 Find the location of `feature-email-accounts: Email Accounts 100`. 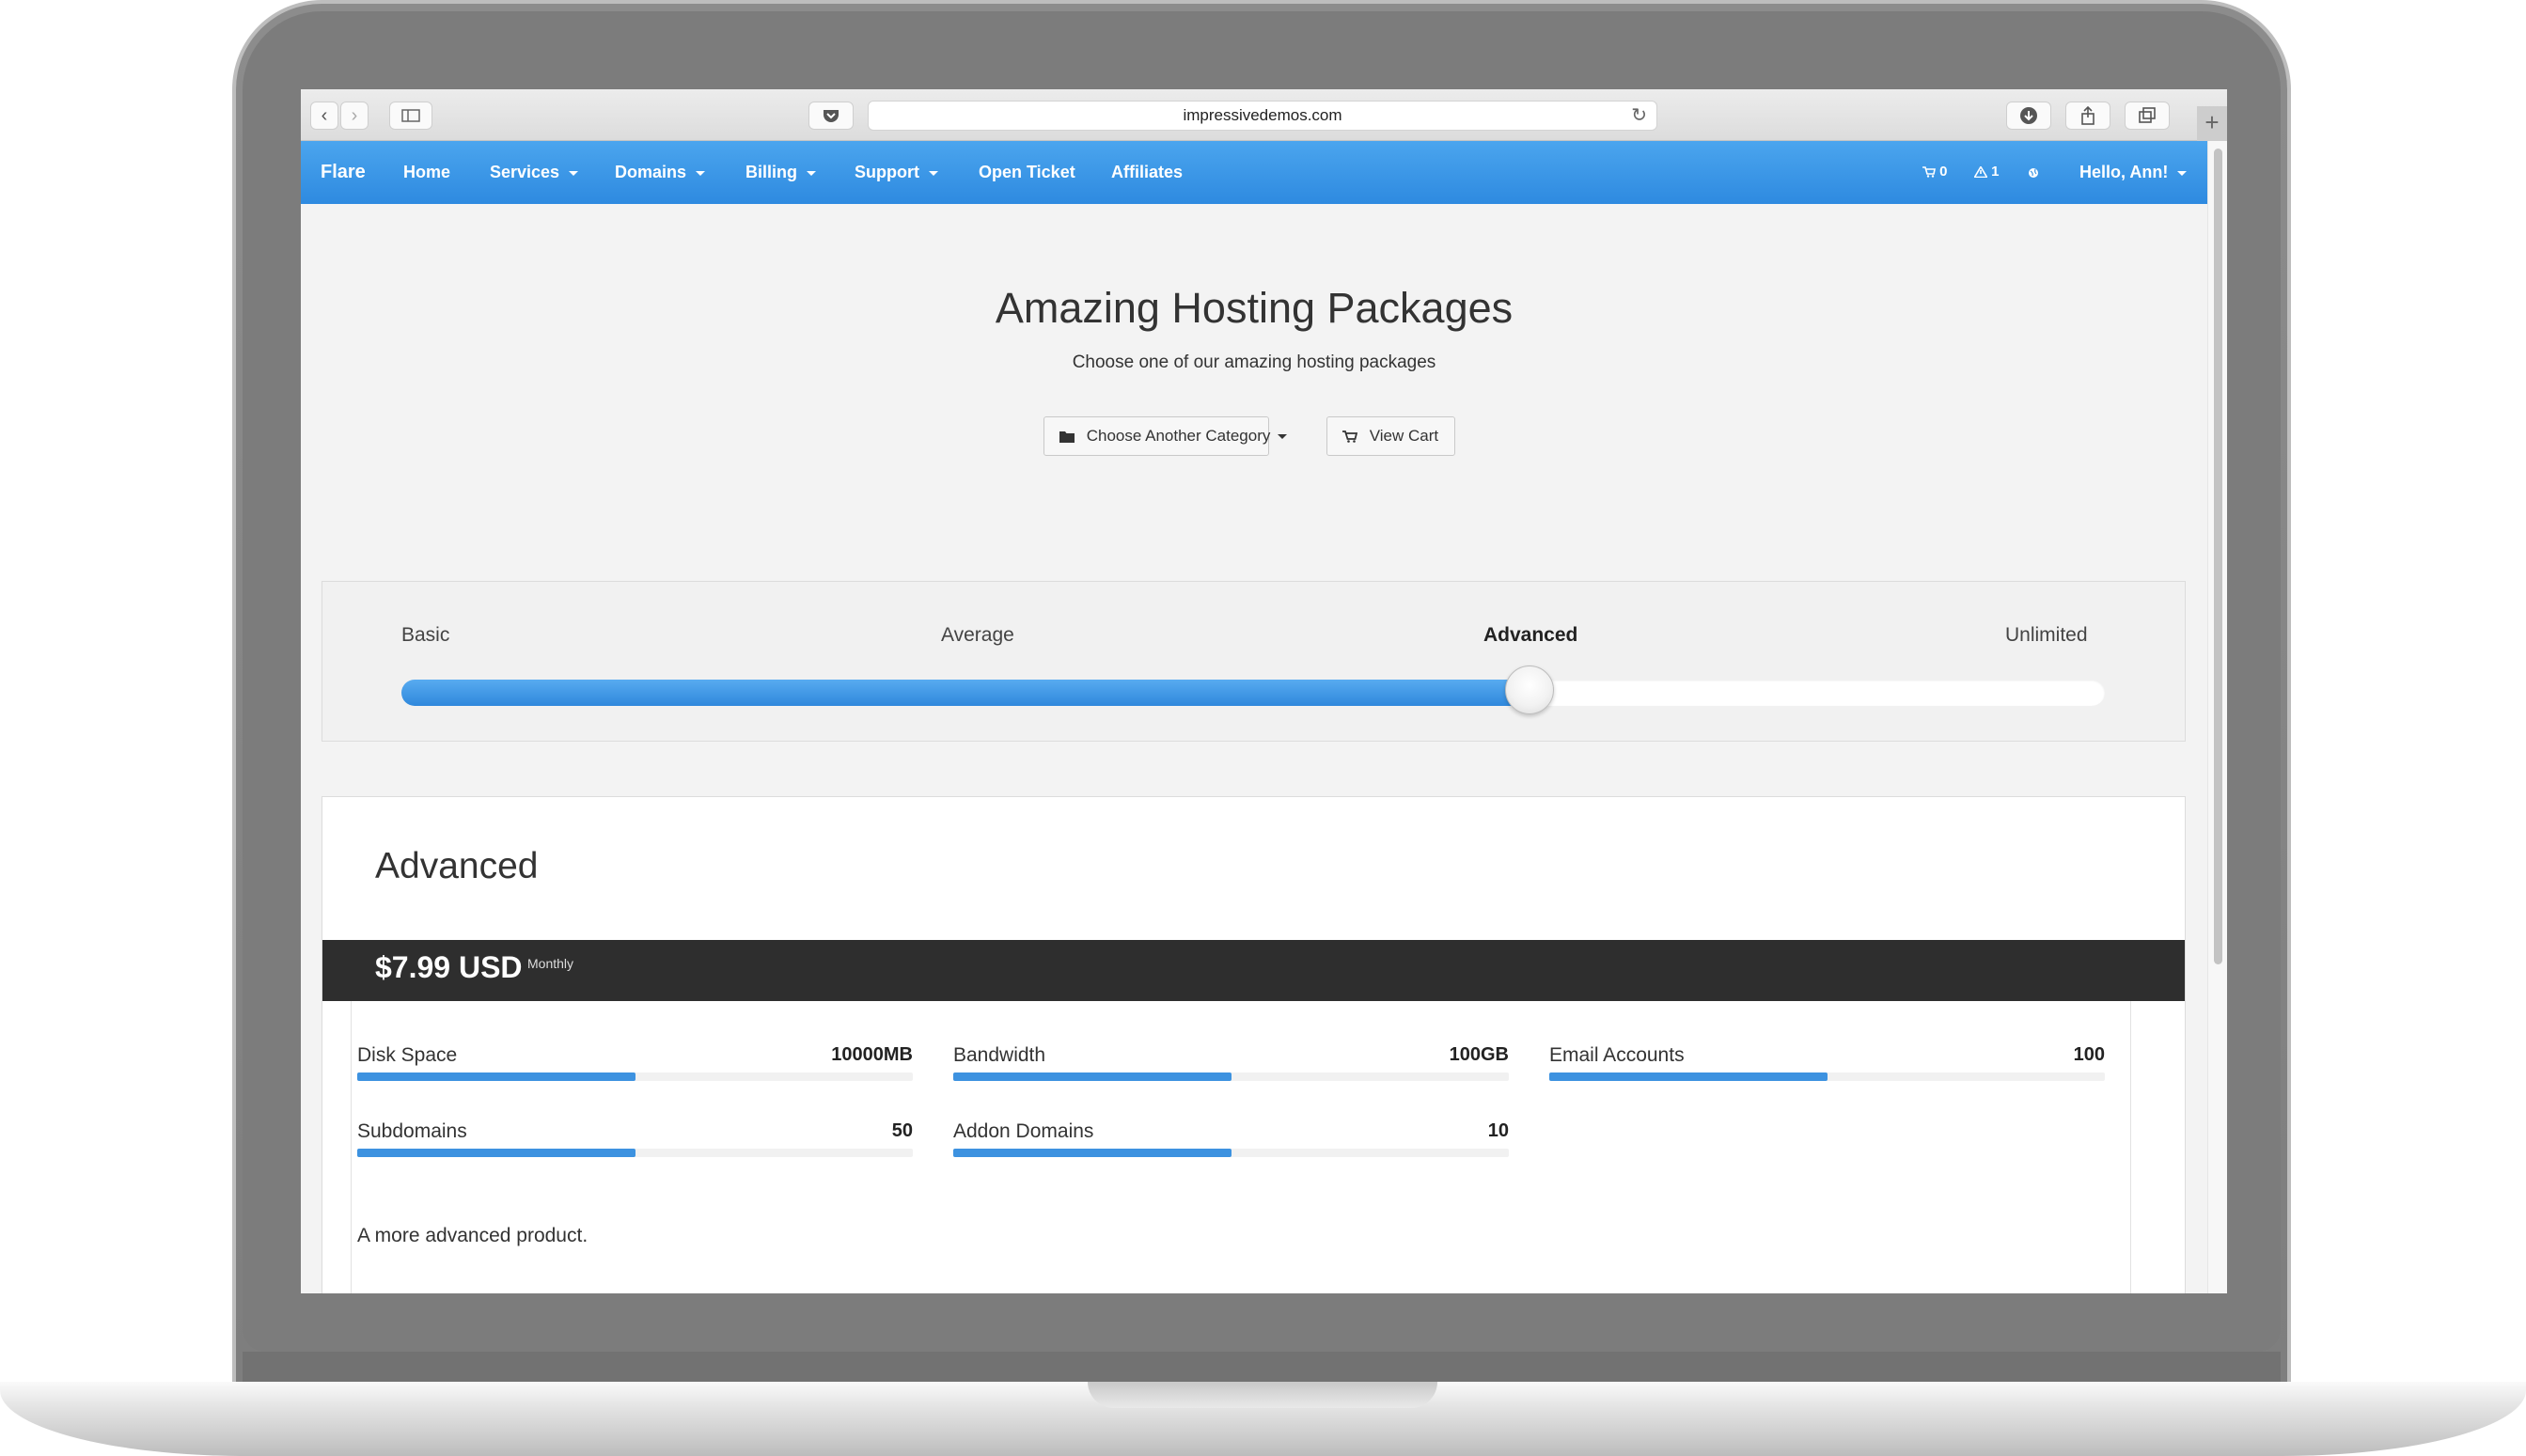

feature-email-accounts: Email Accounts 100 is located at coordinates (1827, 1066).